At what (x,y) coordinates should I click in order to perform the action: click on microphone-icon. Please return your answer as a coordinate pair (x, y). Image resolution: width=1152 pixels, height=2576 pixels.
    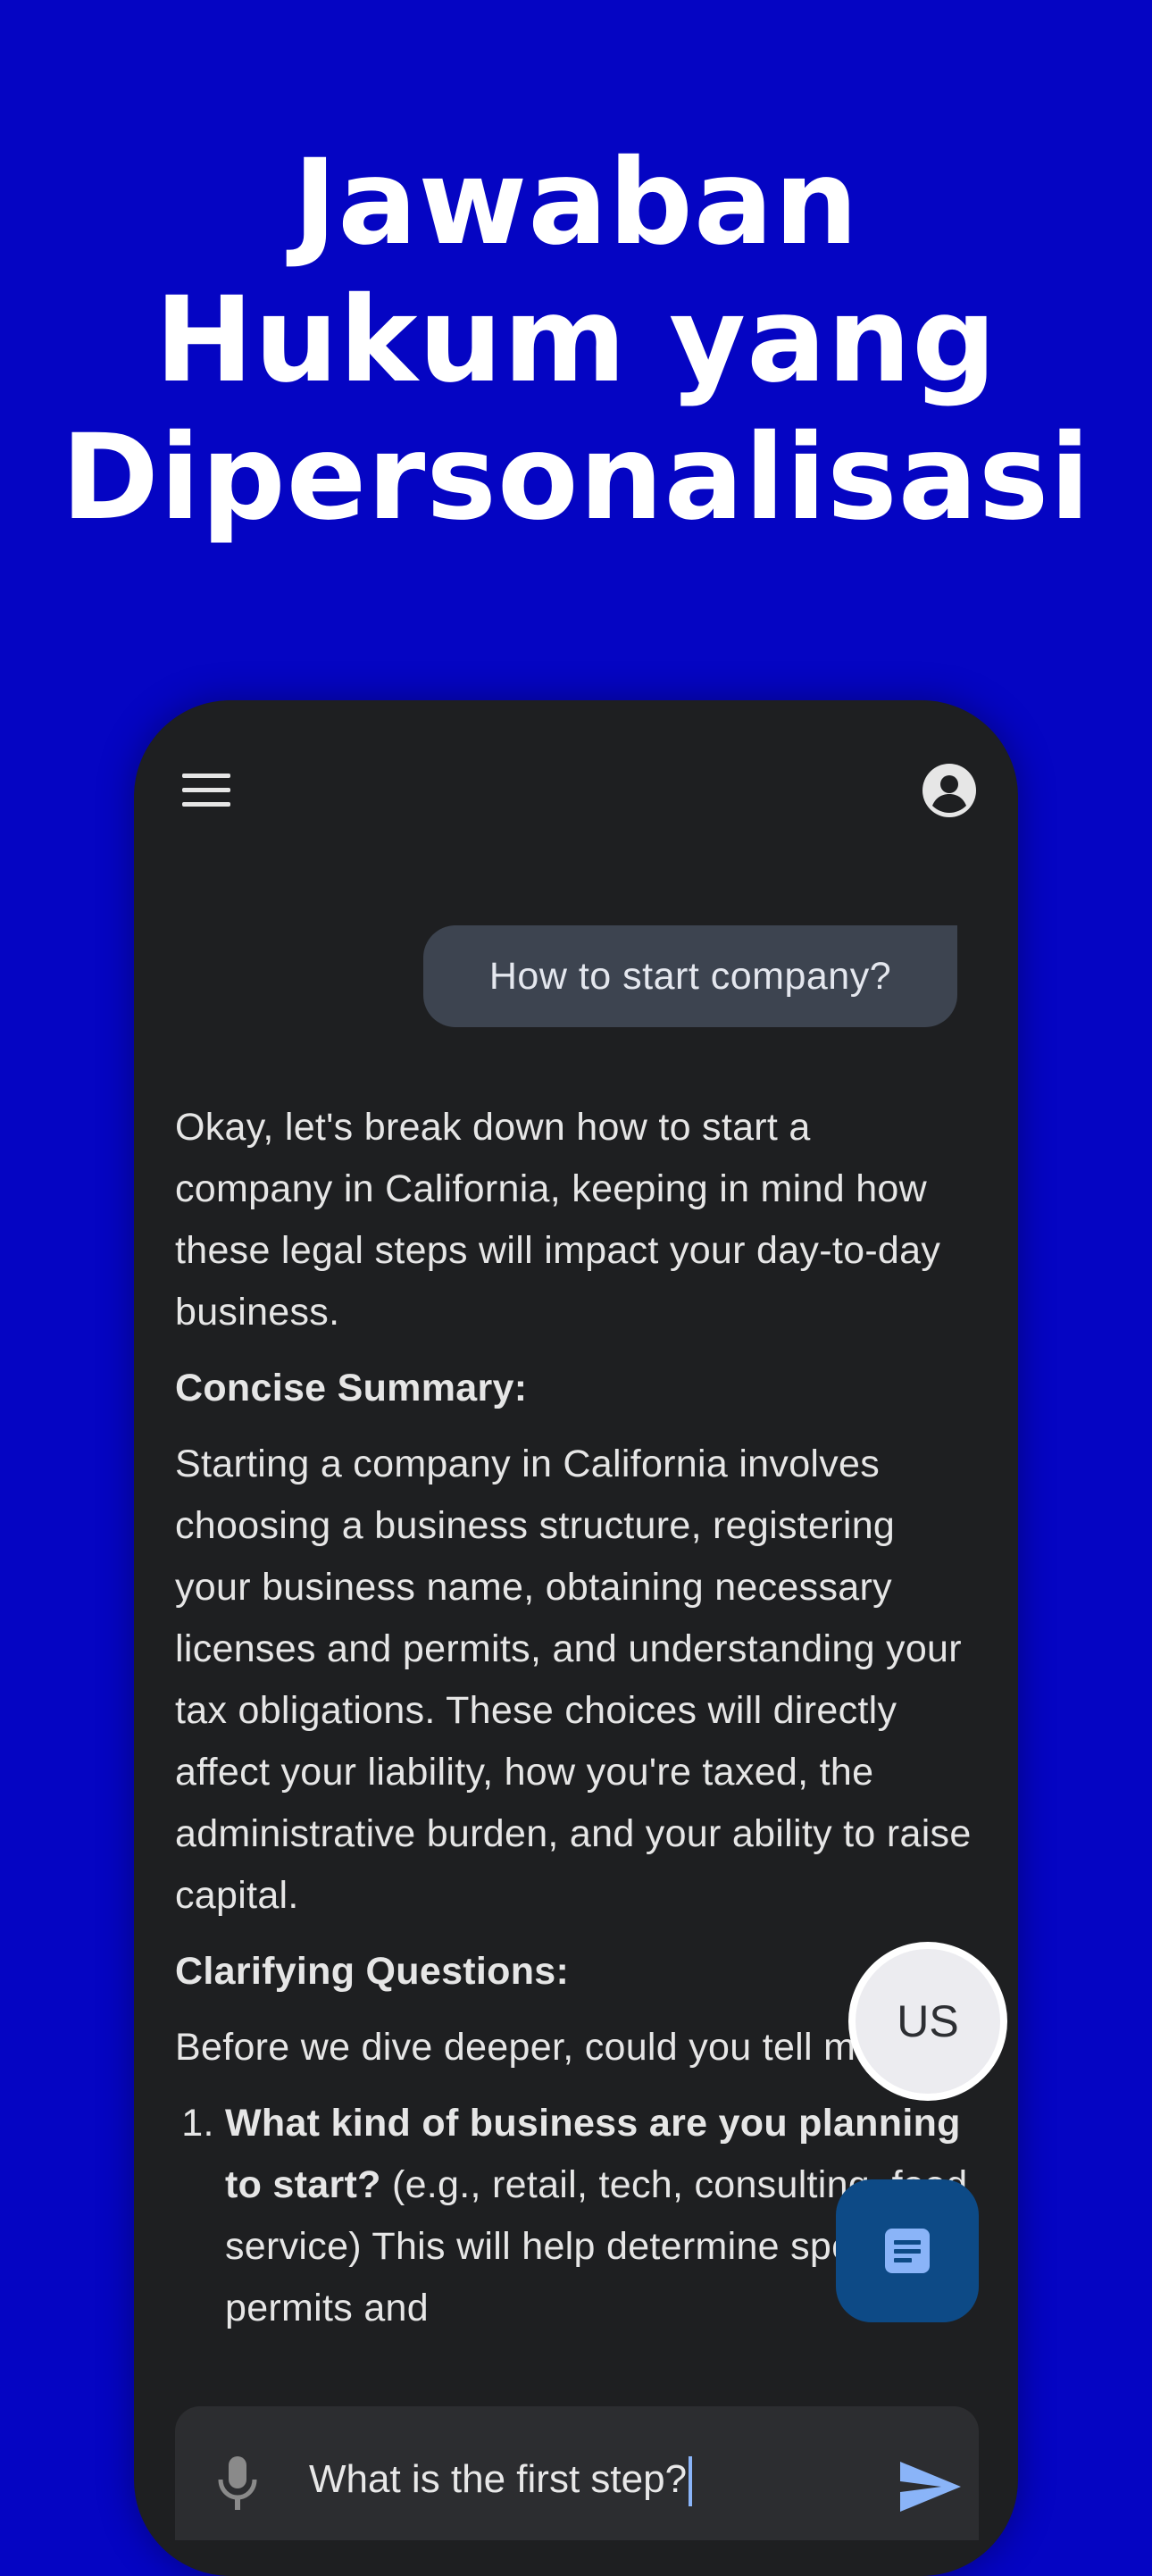
    Looking at the image, I should click on (238, 2482).